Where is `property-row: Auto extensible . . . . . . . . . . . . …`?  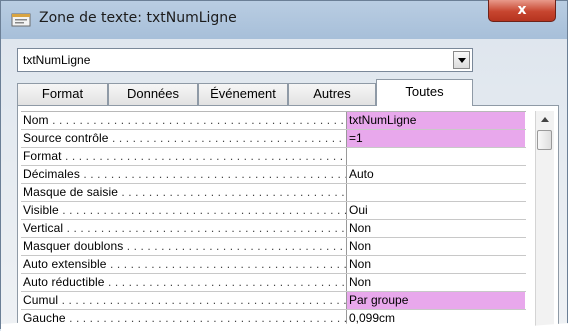
property-row: Auto extensible . . . . . . . . . . . . … is located at coordinates (273, 265).